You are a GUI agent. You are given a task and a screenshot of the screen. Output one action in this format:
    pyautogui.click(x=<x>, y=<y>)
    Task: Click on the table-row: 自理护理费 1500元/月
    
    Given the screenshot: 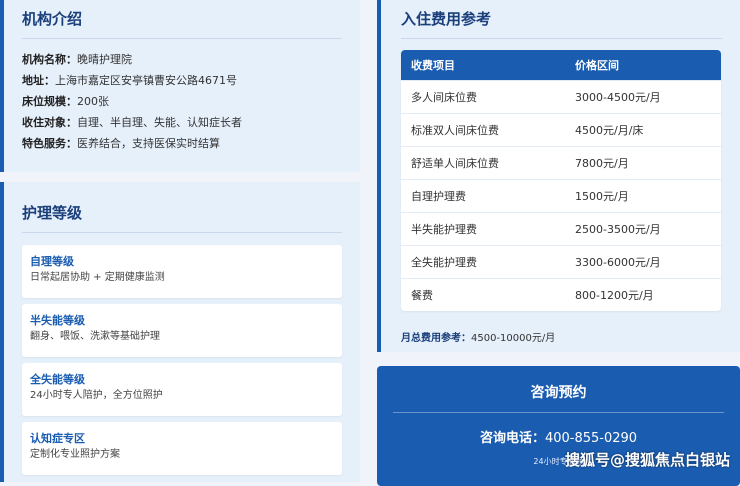 What is the action you would take?
    pyautogui.click(x=561, y=196)
    